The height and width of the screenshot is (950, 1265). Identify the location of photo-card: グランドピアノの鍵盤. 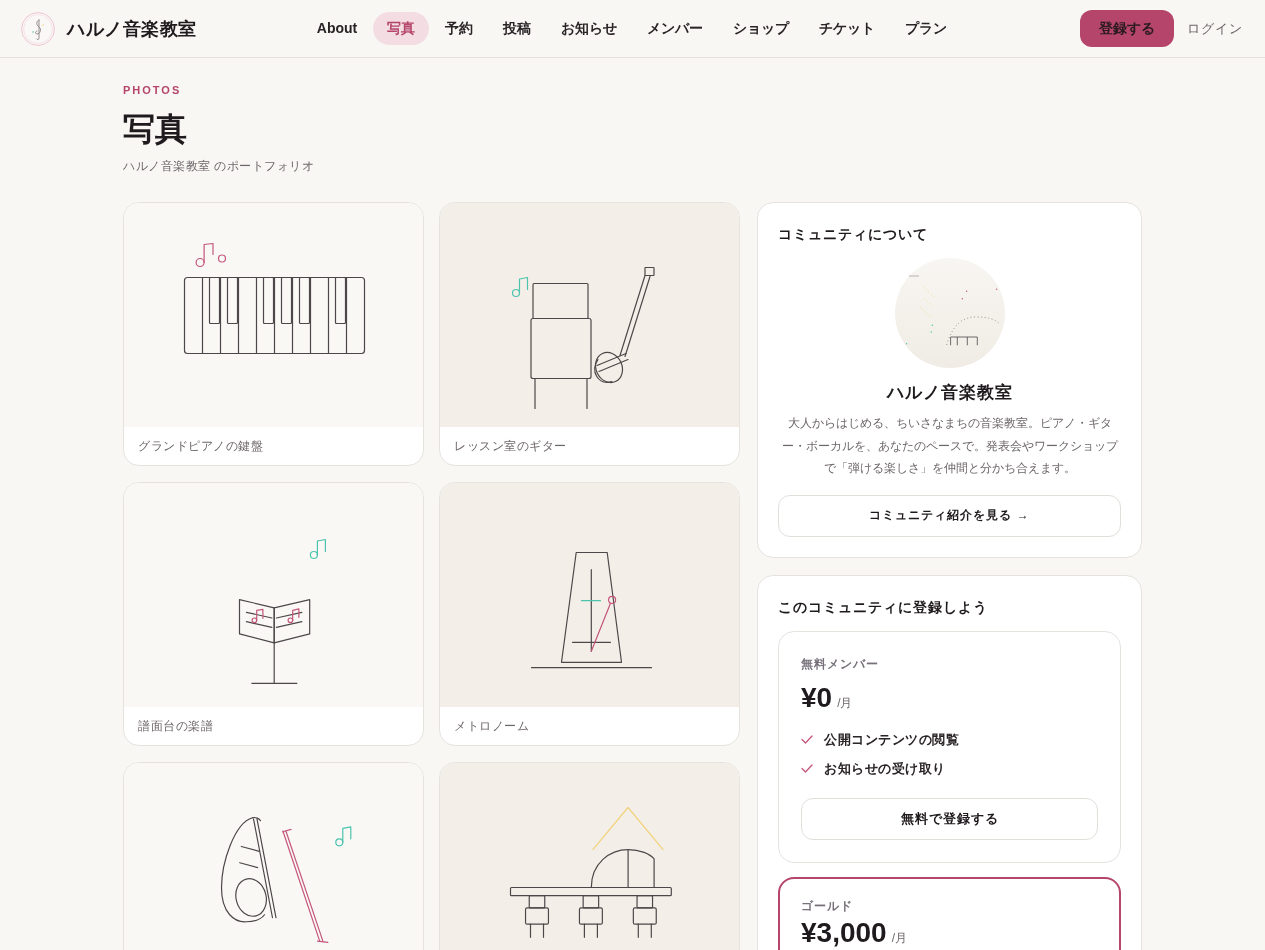
(273, 334).